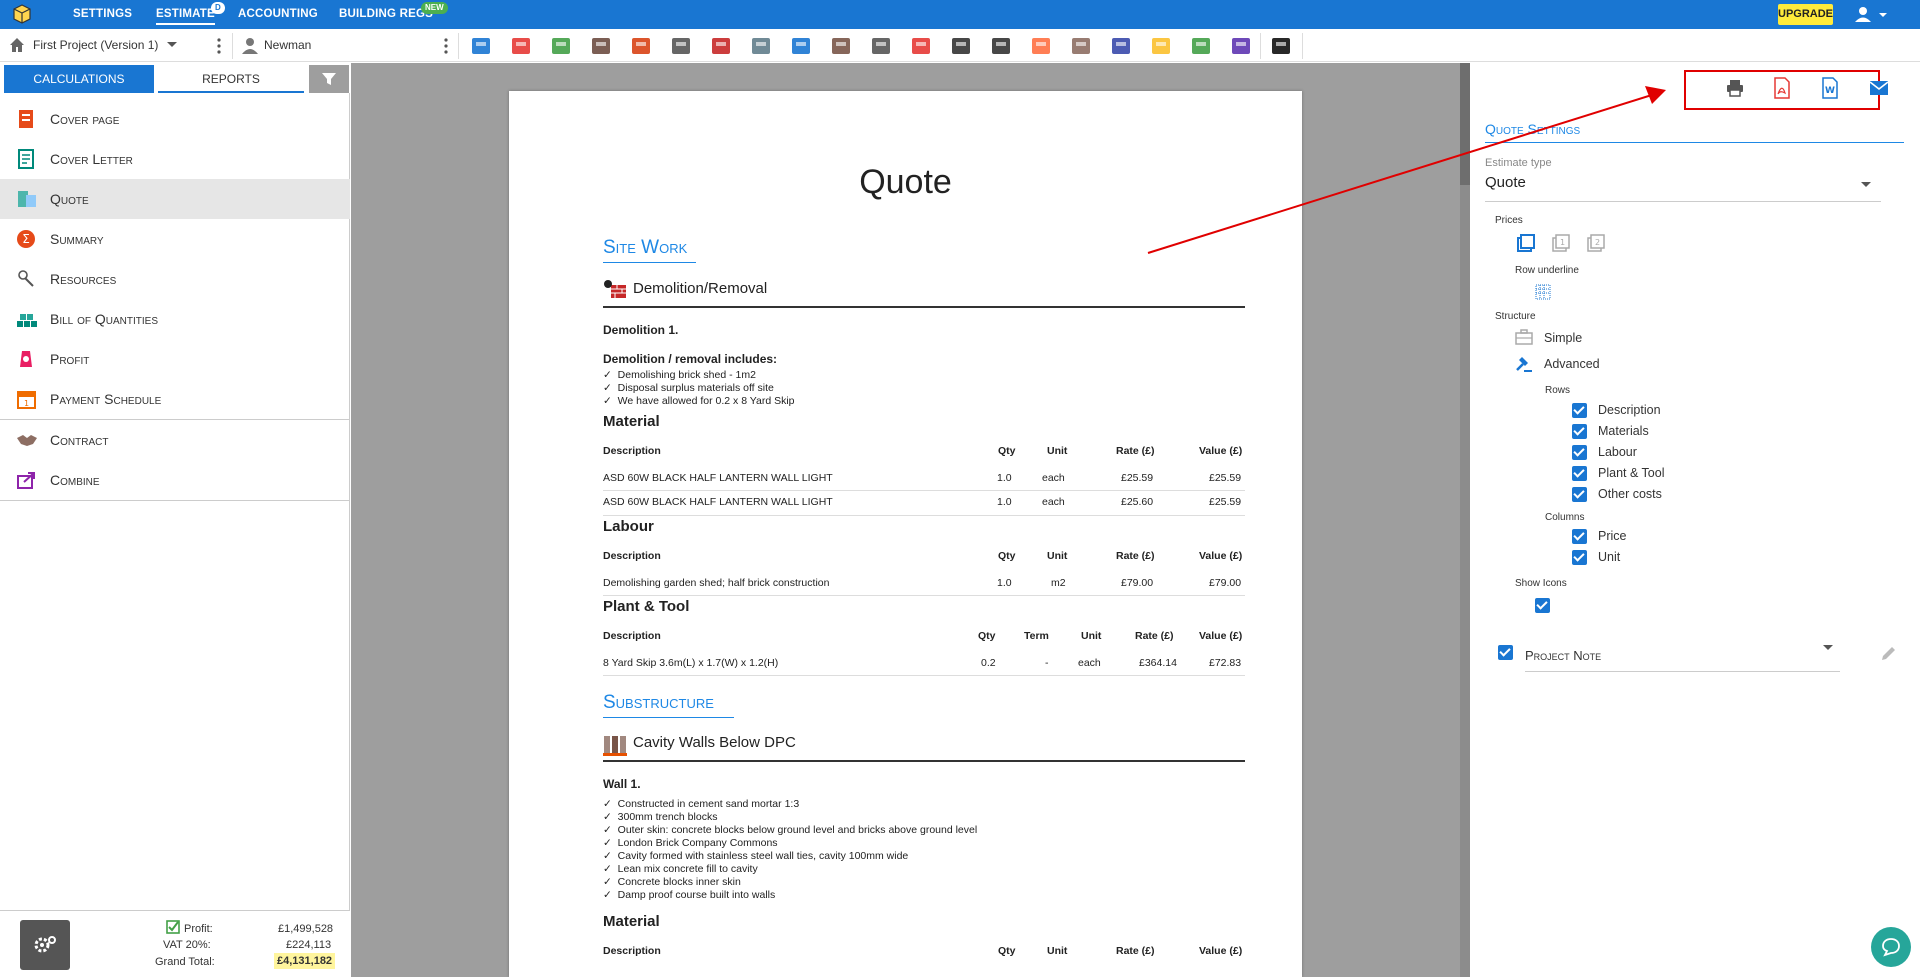 This screenshot has height=977, width=1920. I want to click on tab-reports: REPORTS, so click(231, 79).